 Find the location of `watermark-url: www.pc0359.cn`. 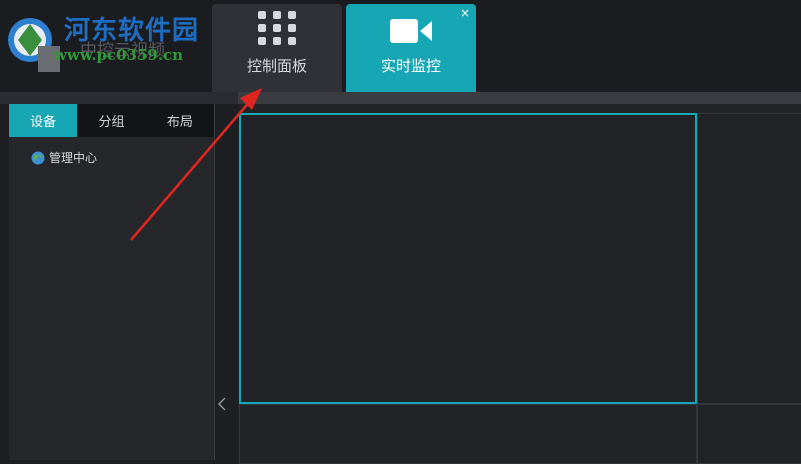

watermark-url: www.pc0359.cn is located at coordinates (119, 55).